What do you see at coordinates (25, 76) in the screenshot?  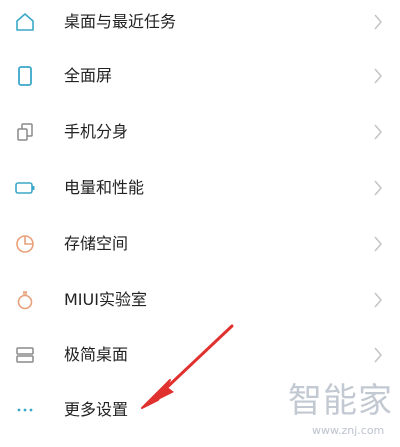 I see `phone-icon` at bounding box center [25, 76].